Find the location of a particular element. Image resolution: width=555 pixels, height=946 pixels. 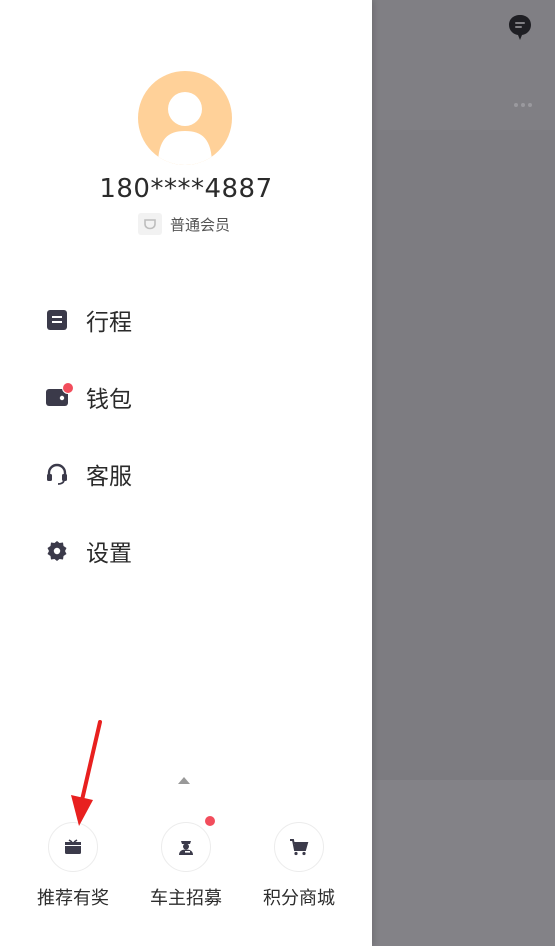

menu-item-label: 设置 is located at coordinates (109, 554).